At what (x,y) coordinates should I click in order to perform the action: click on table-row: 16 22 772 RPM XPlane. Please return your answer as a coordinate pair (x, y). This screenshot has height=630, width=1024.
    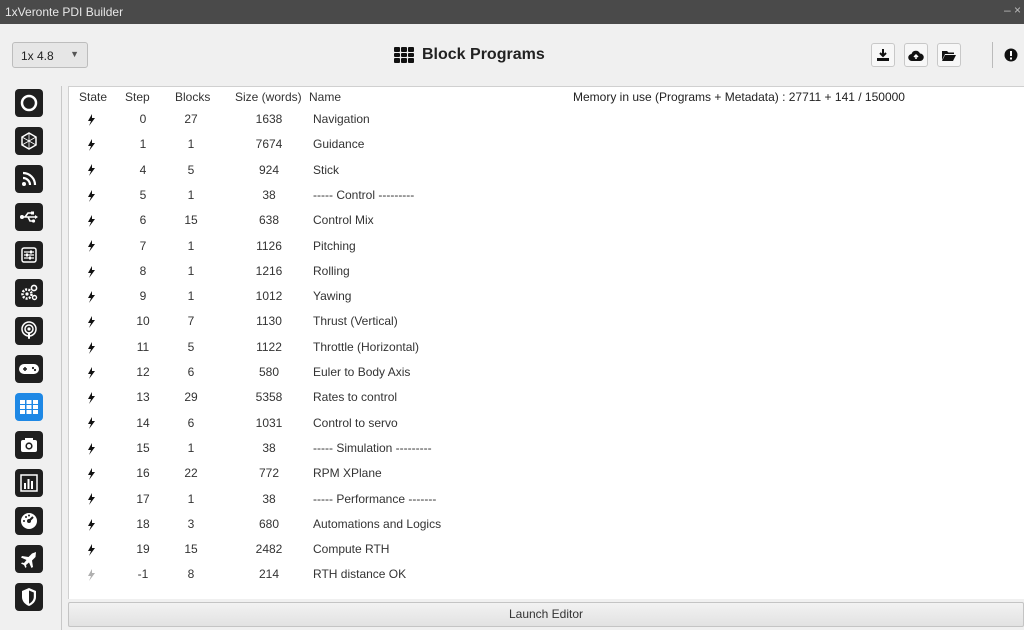
    Looking at the image, I should click on (546, 473).